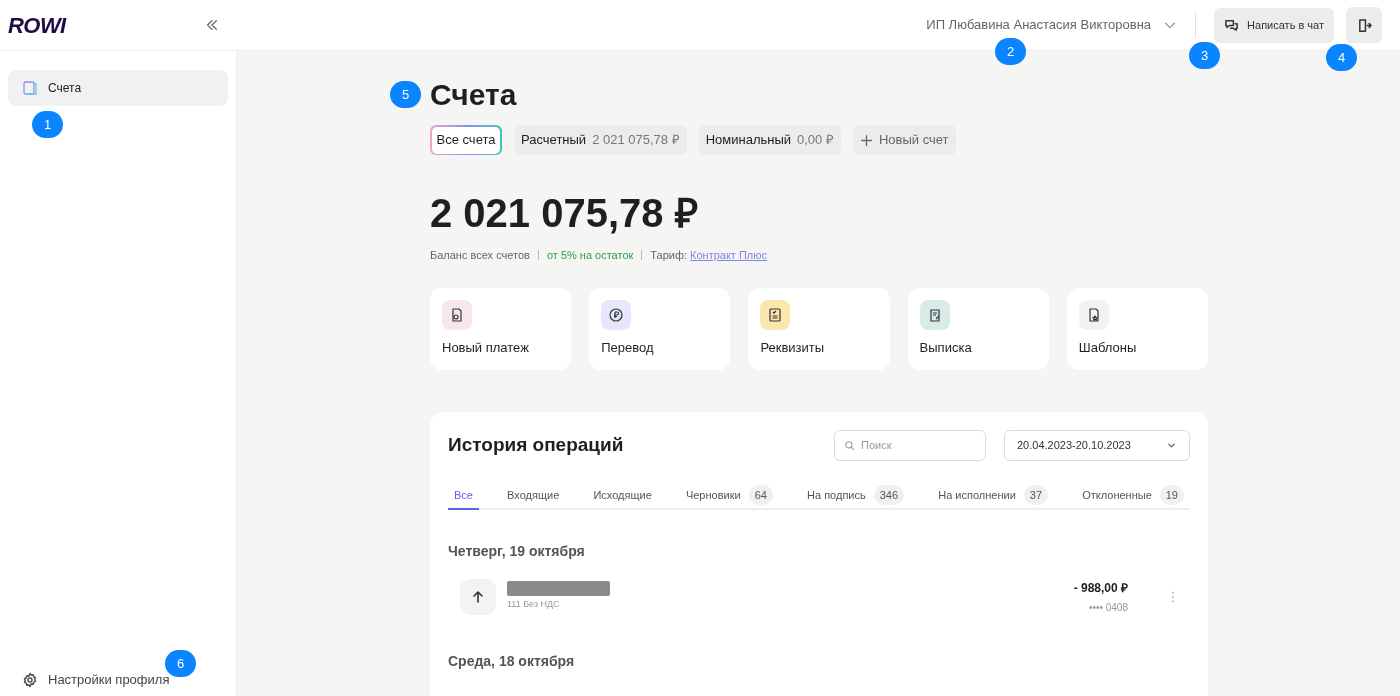  I want to click on date-heading: Четверг, 19 октября, so click(517, 551).